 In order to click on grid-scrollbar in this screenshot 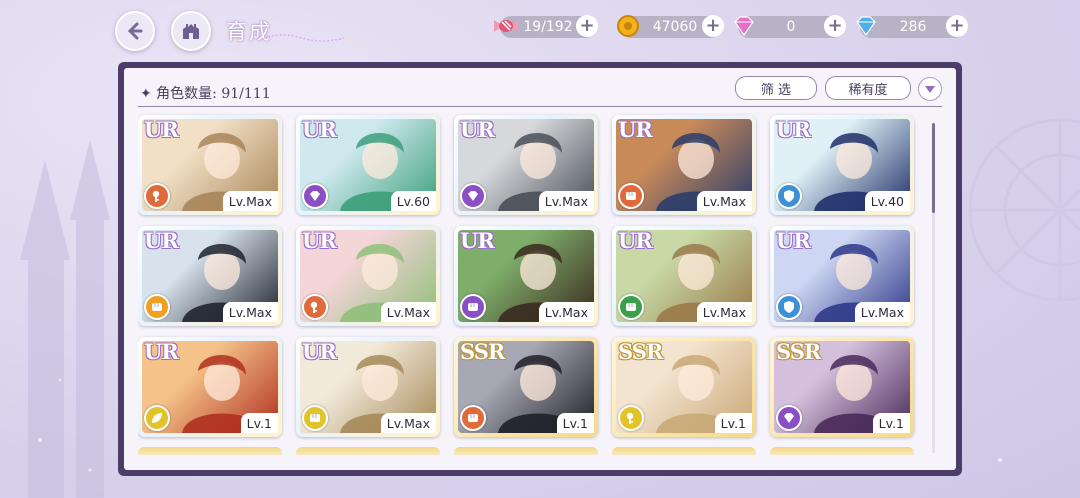, I will do `click(933, 288)`.